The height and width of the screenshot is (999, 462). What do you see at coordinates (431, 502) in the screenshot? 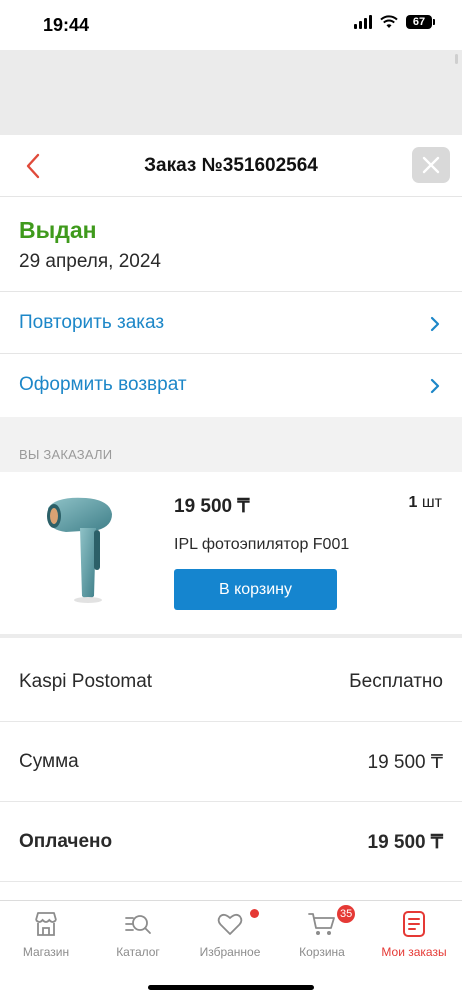
I see `quantity-unit: шт` at bounding box center [431, 502].